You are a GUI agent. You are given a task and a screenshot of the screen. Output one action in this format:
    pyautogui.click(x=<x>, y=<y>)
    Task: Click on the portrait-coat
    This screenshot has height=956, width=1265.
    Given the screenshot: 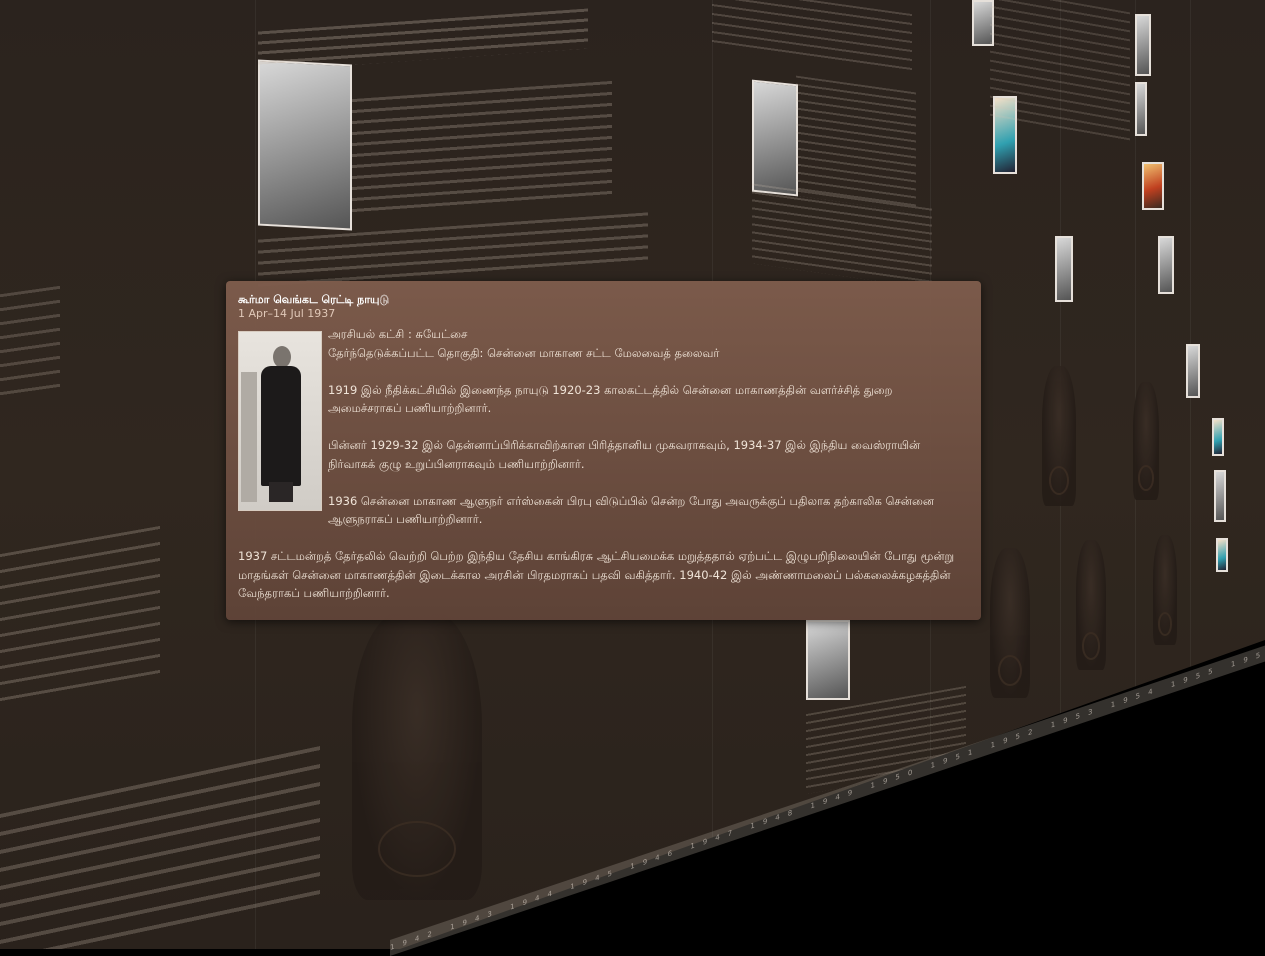 What is the action you would take?
    pyautogui.click(x=281, y=426)
    